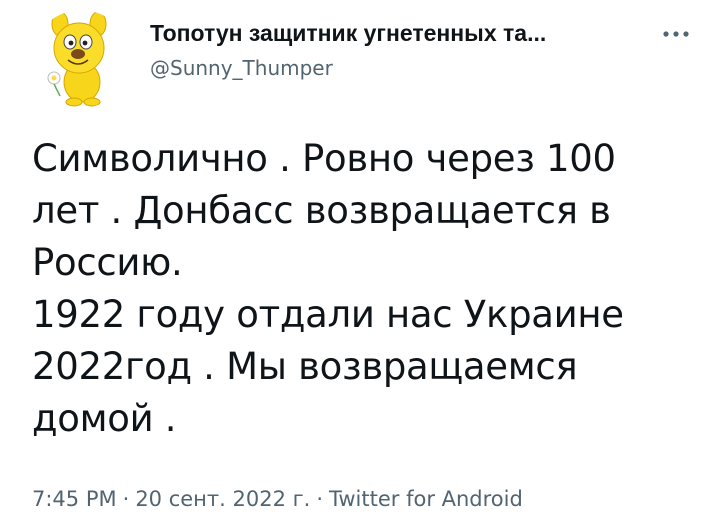  Describe the element at coordinates (305, 366) in the screenshot. I see `tweet-text-line: 2022год . Мы возвращаемся` at that location.